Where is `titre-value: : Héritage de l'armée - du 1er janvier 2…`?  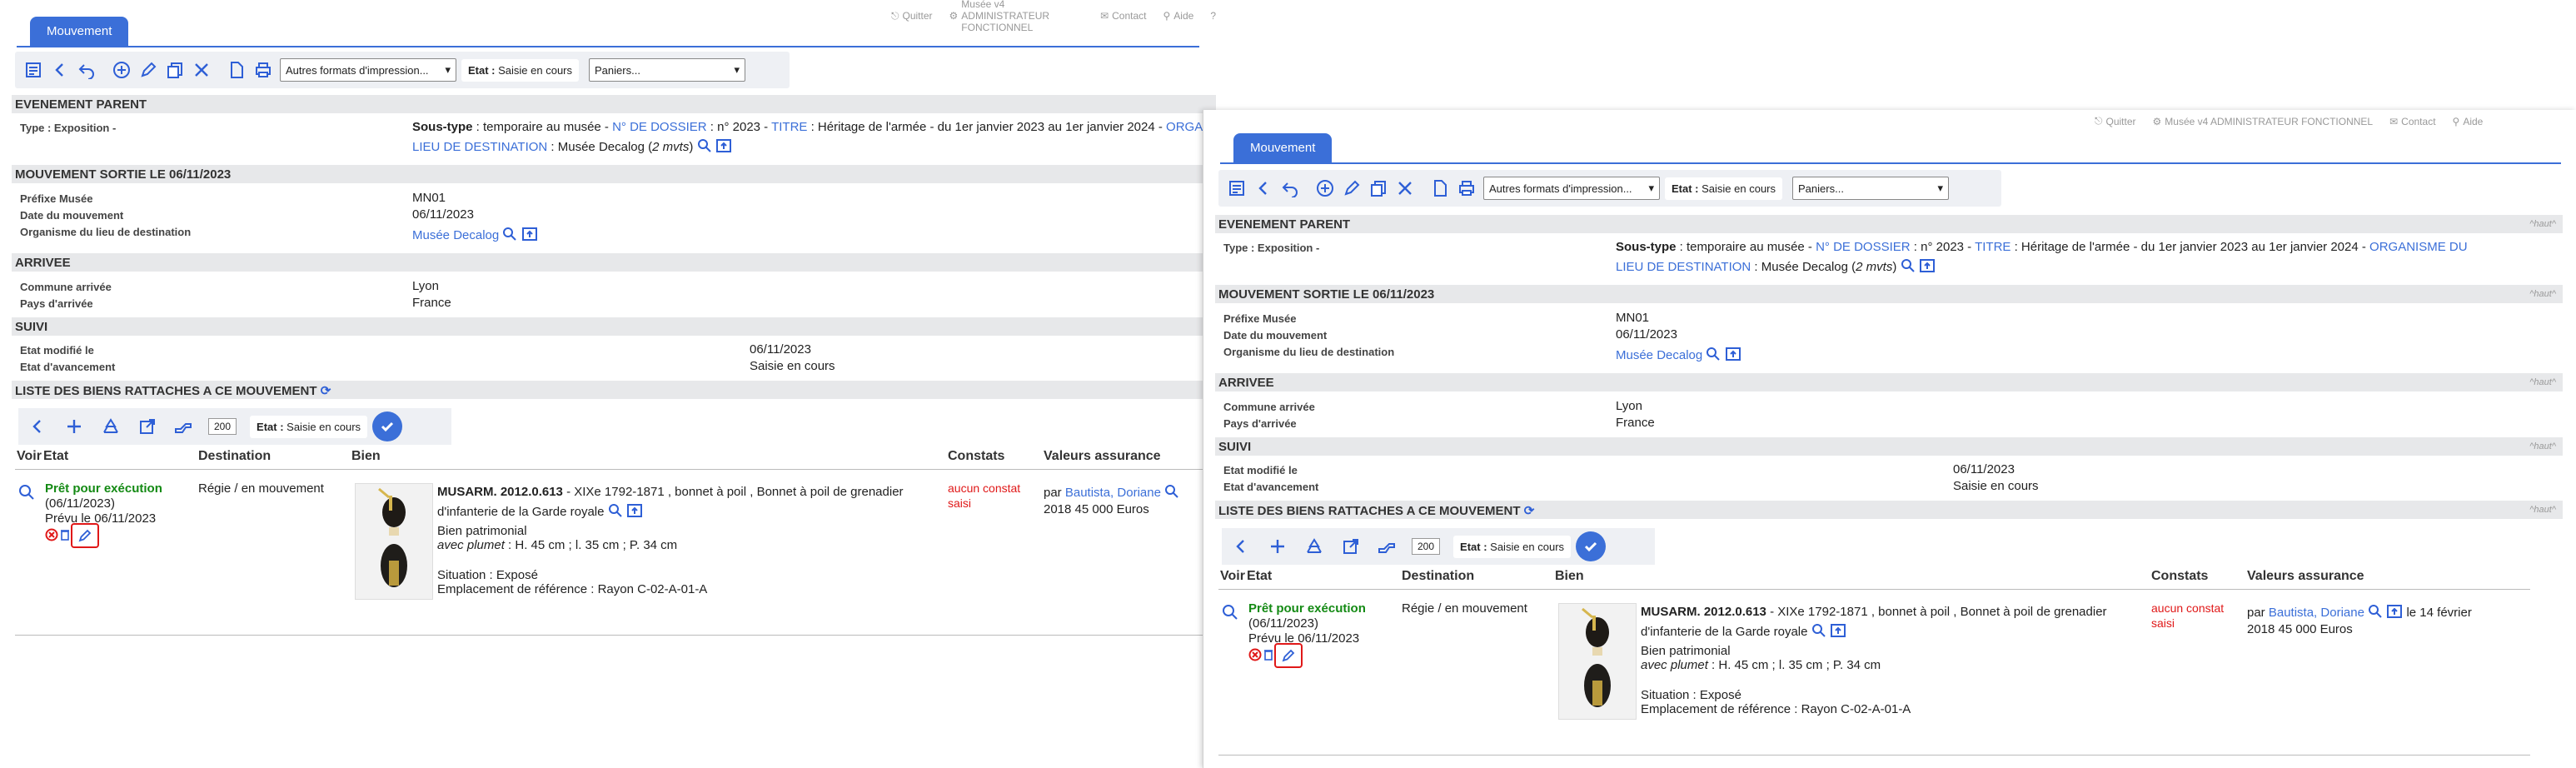 titre-value: : Héritage de l'armée - du 1er janvier 2… is located at coordinates (985, 127).